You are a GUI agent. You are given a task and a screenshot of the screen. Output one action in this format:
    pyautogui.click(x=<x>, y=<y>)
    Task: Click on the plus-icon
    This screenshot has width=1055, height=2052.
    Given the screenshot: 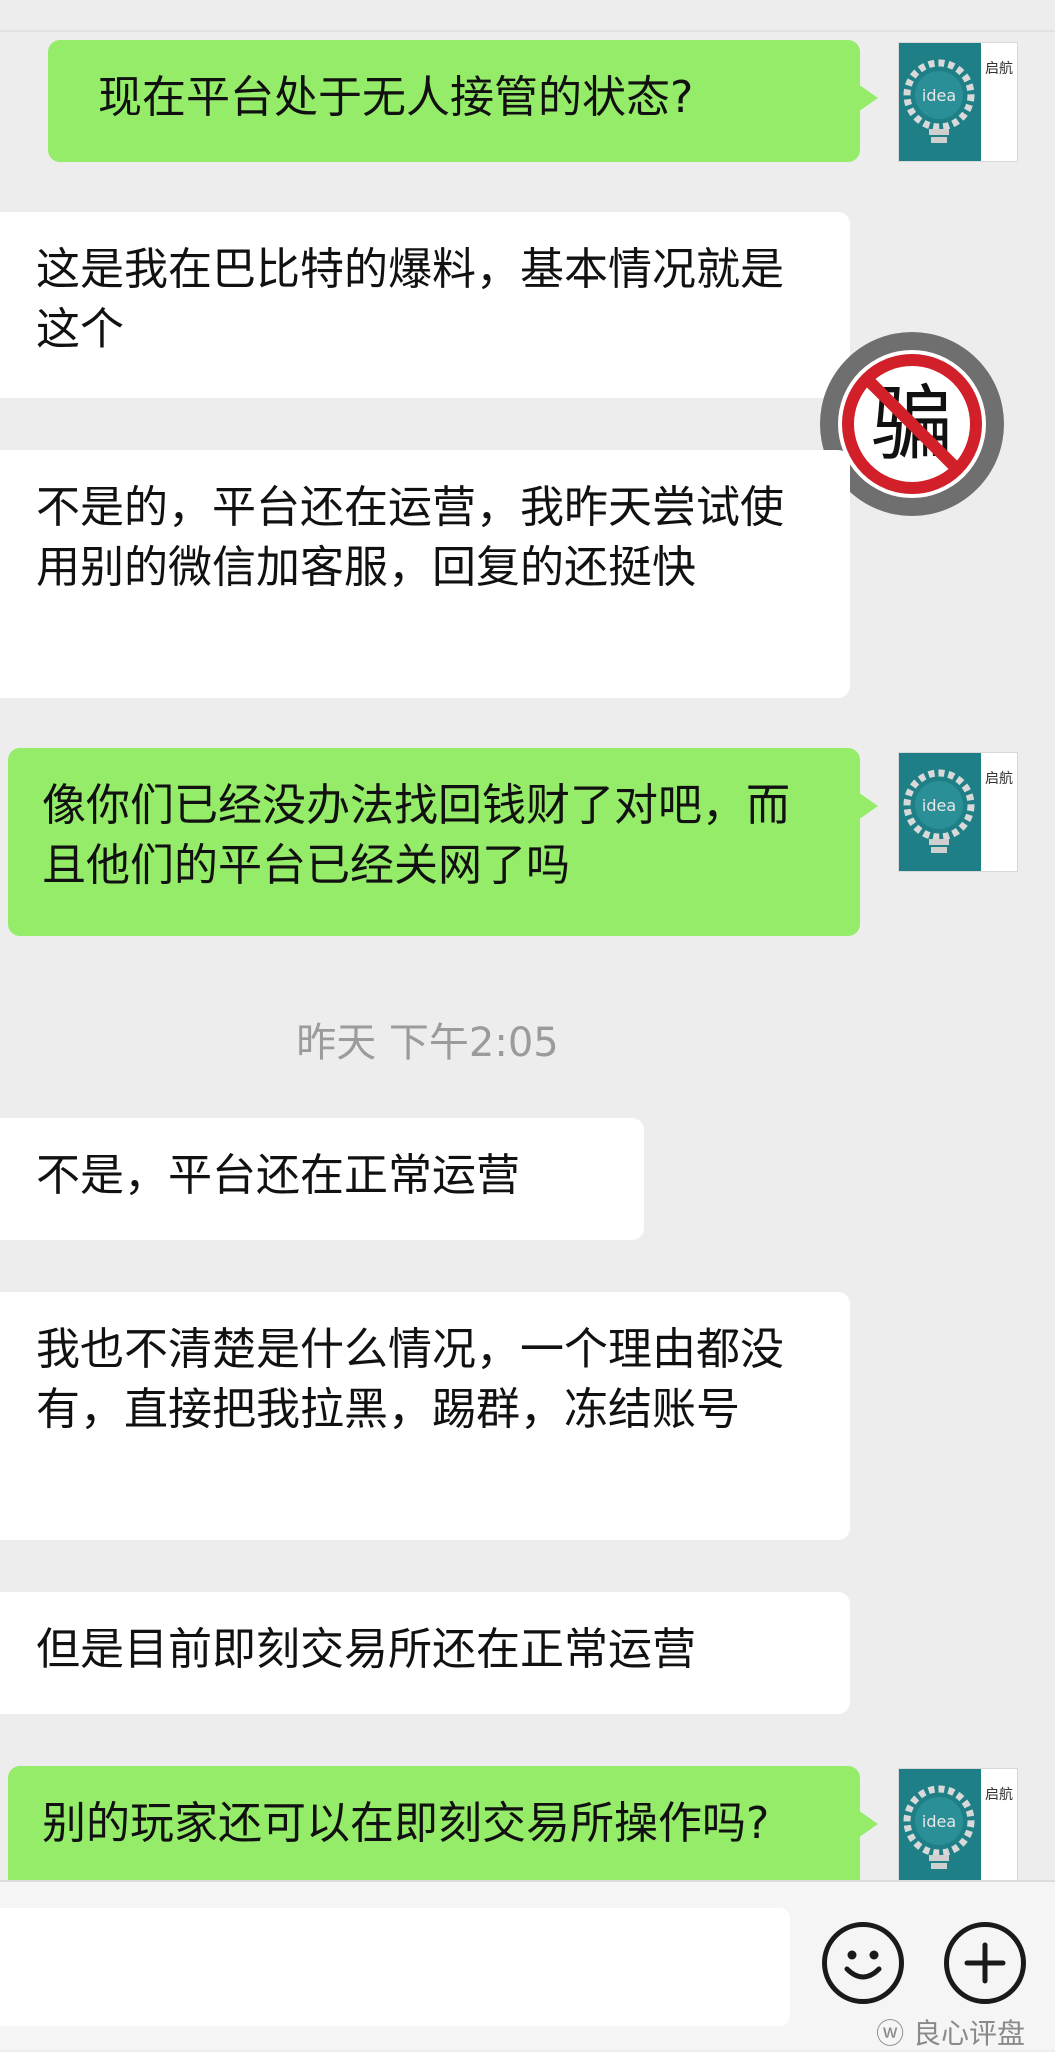 What is the action you would take?
    pyautogui.click(x=985, y=1963)
    